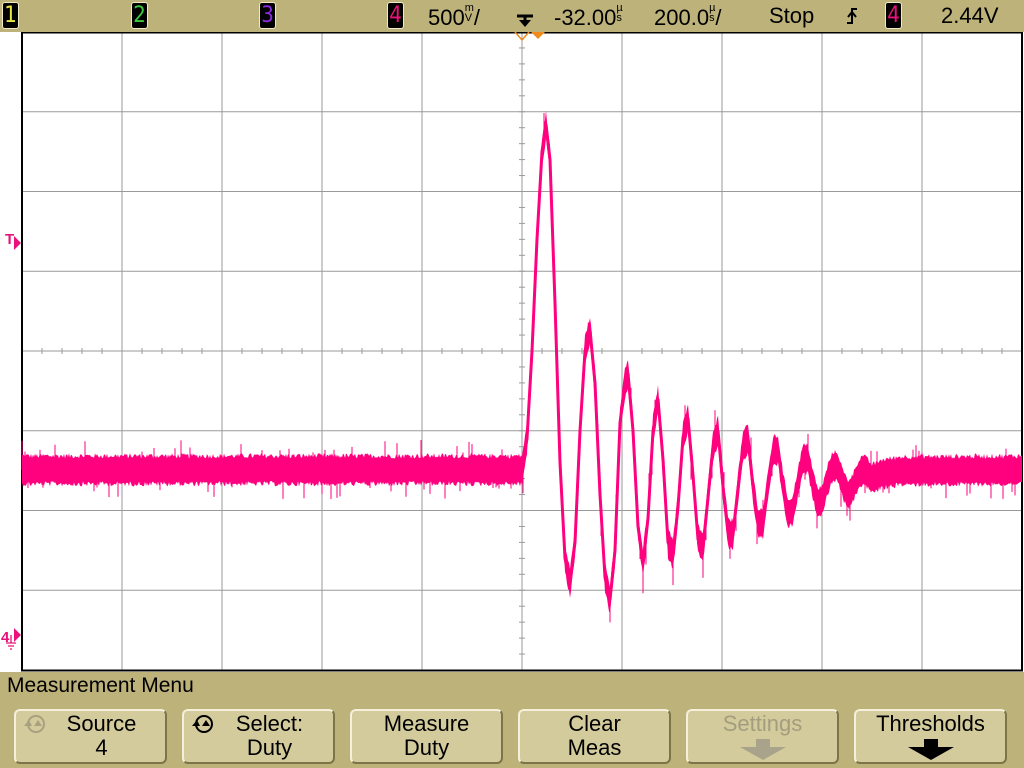  I want to click on settings-softkey: Settings, so click(762, 736).